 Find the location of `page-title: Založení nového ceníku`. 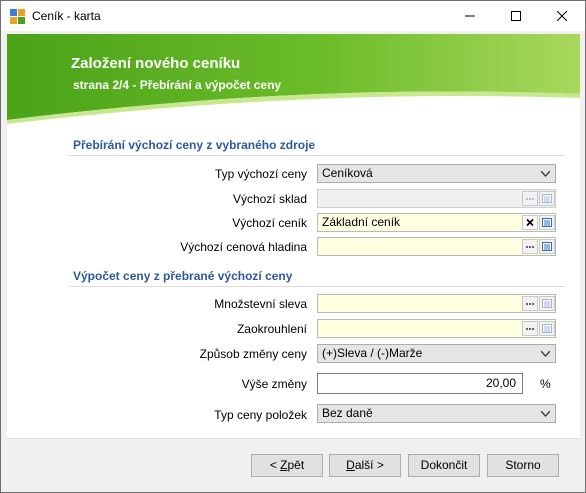

page-title: Založení nového ceníku is located at coordinates (156, 63).